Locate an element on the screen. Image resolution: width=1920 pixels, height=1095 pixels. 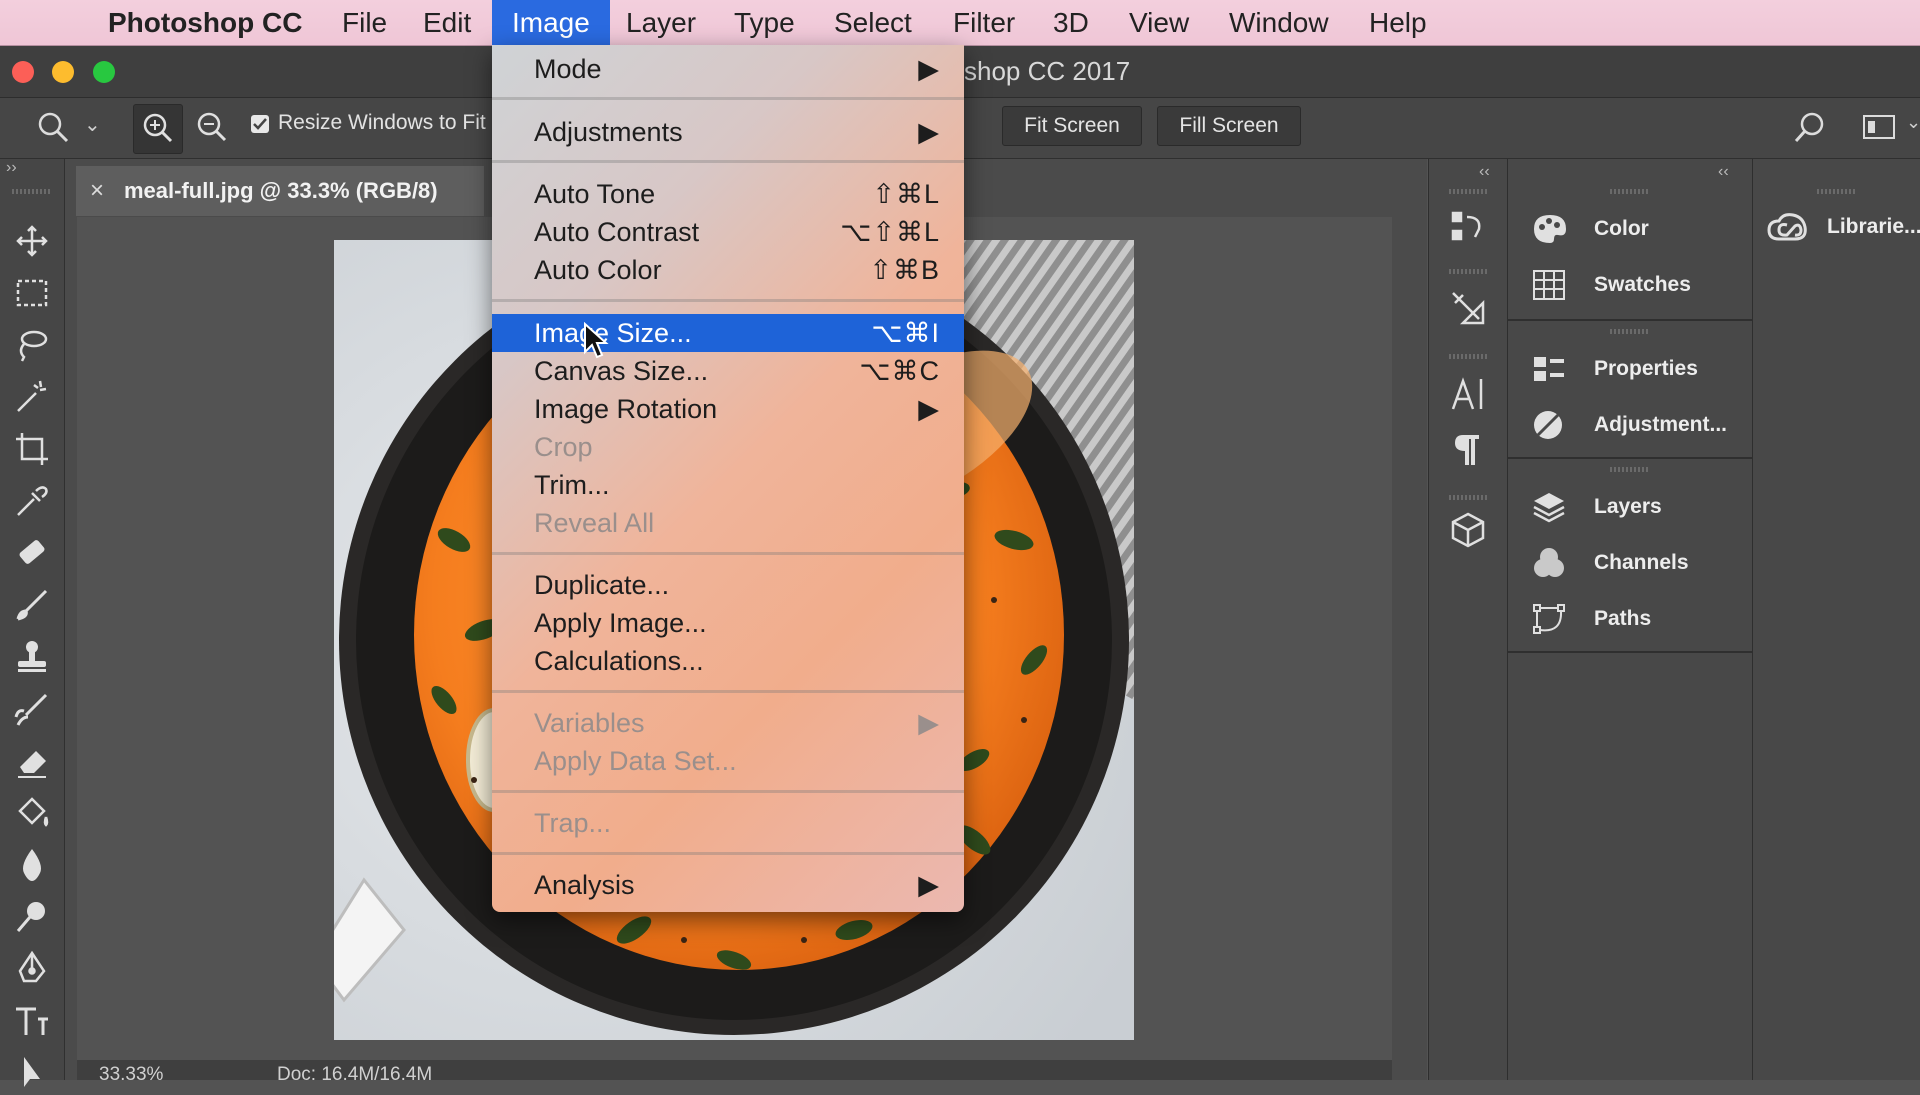
toolbar-grip is located at coordinates (32, 191).